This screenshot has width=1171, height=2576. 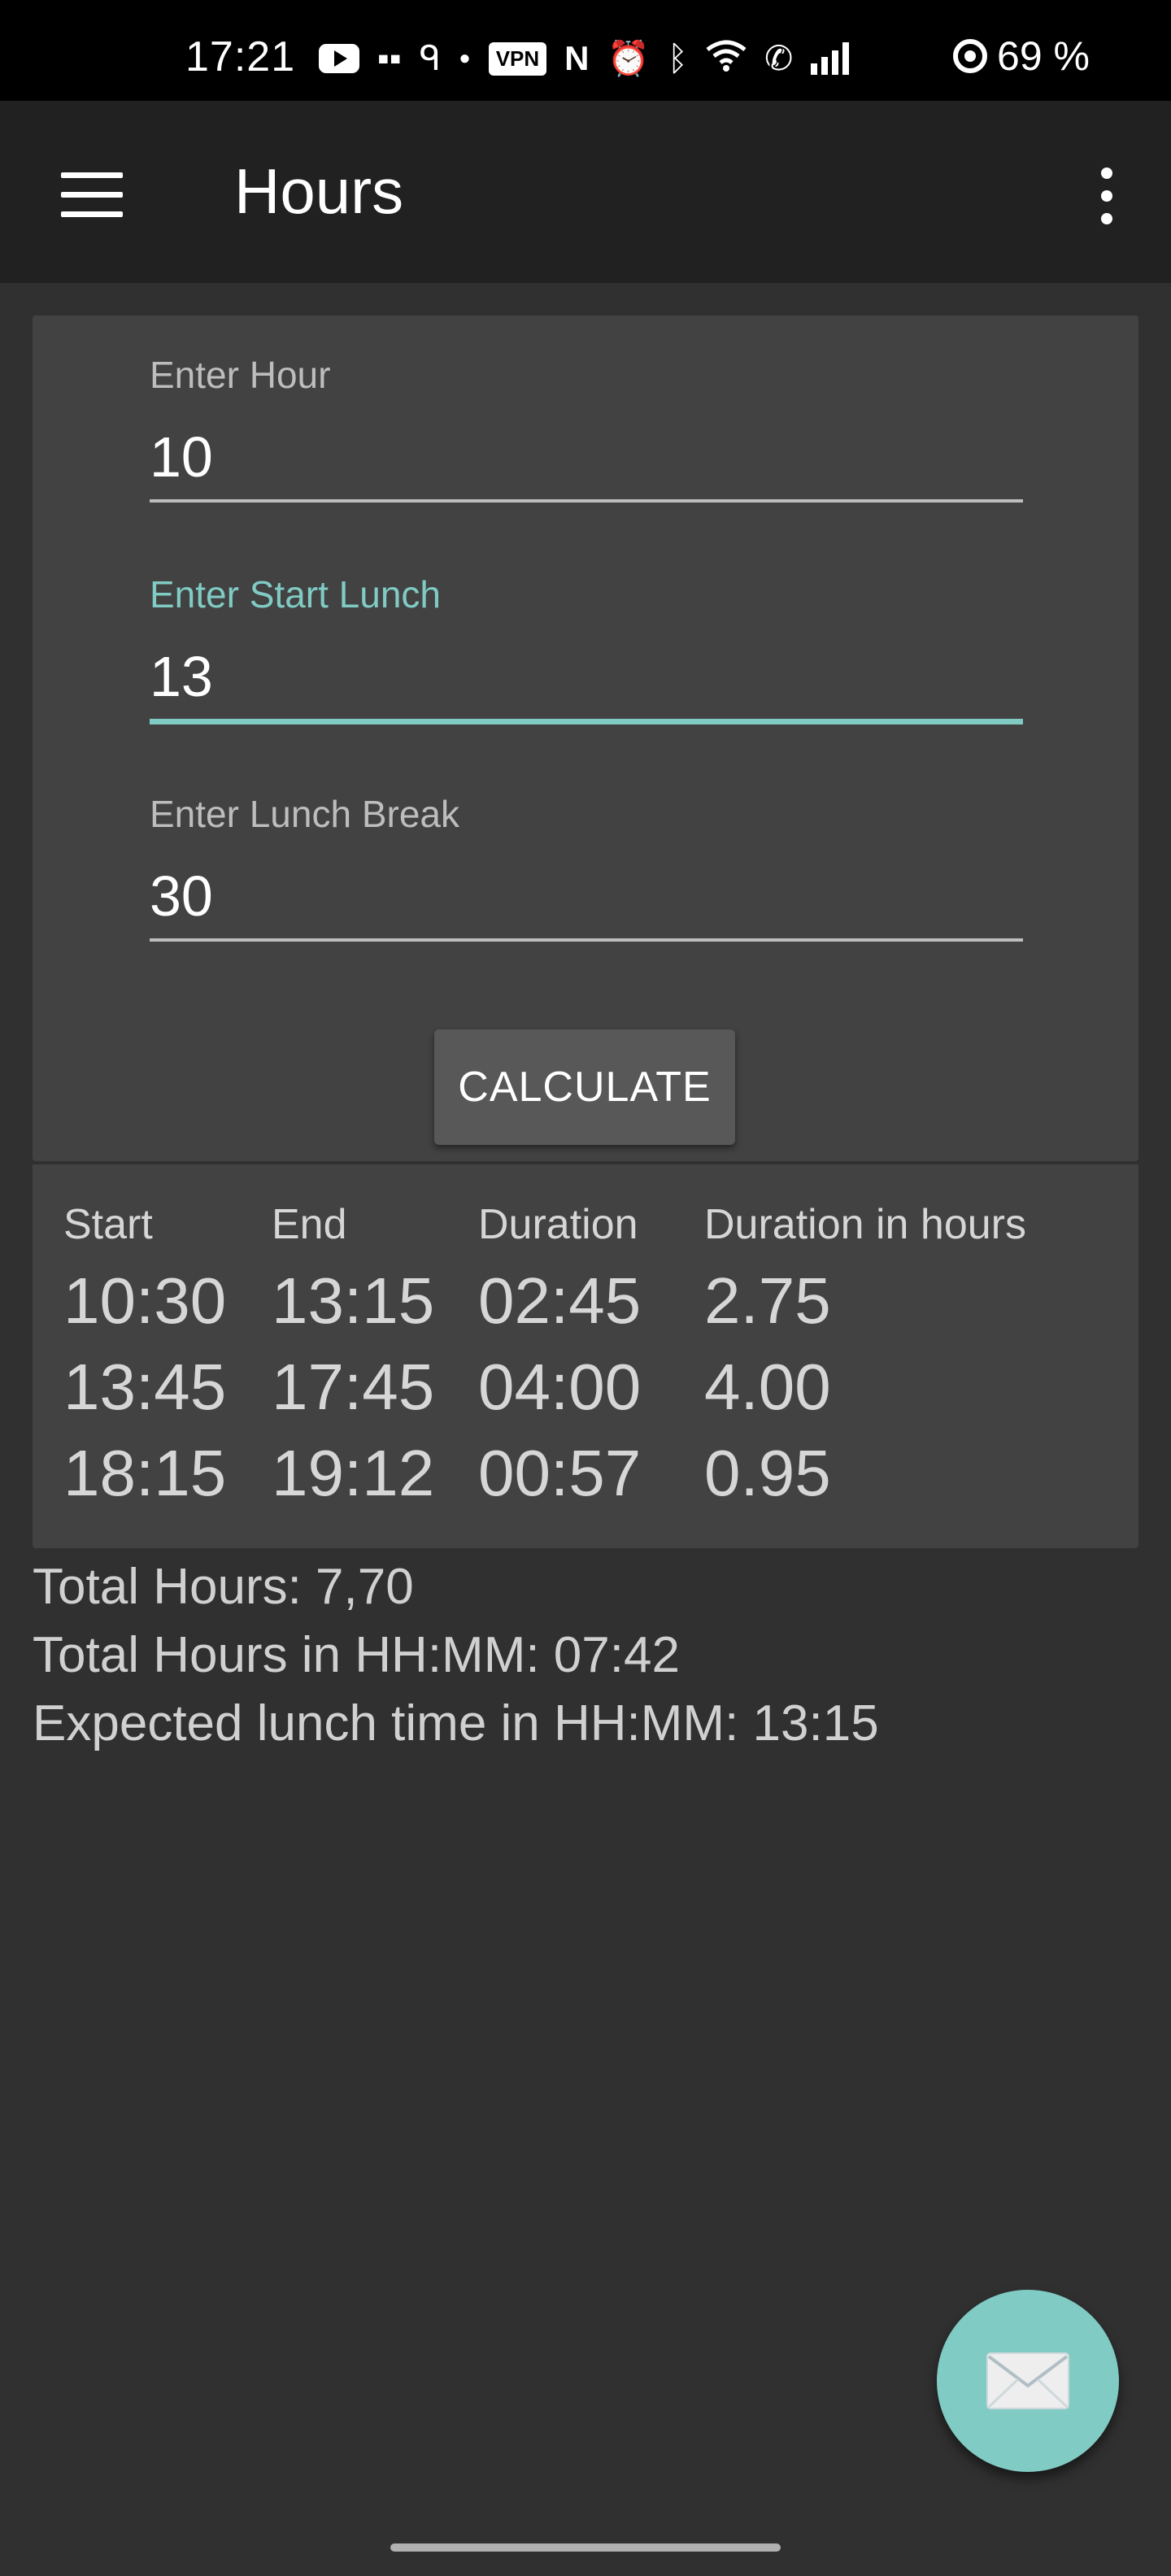 What do you see at coordinates (296, 595) in the screenshot?
I see `start-lunch-label: Enter Start Lunch` at bounding box center [296, 595].